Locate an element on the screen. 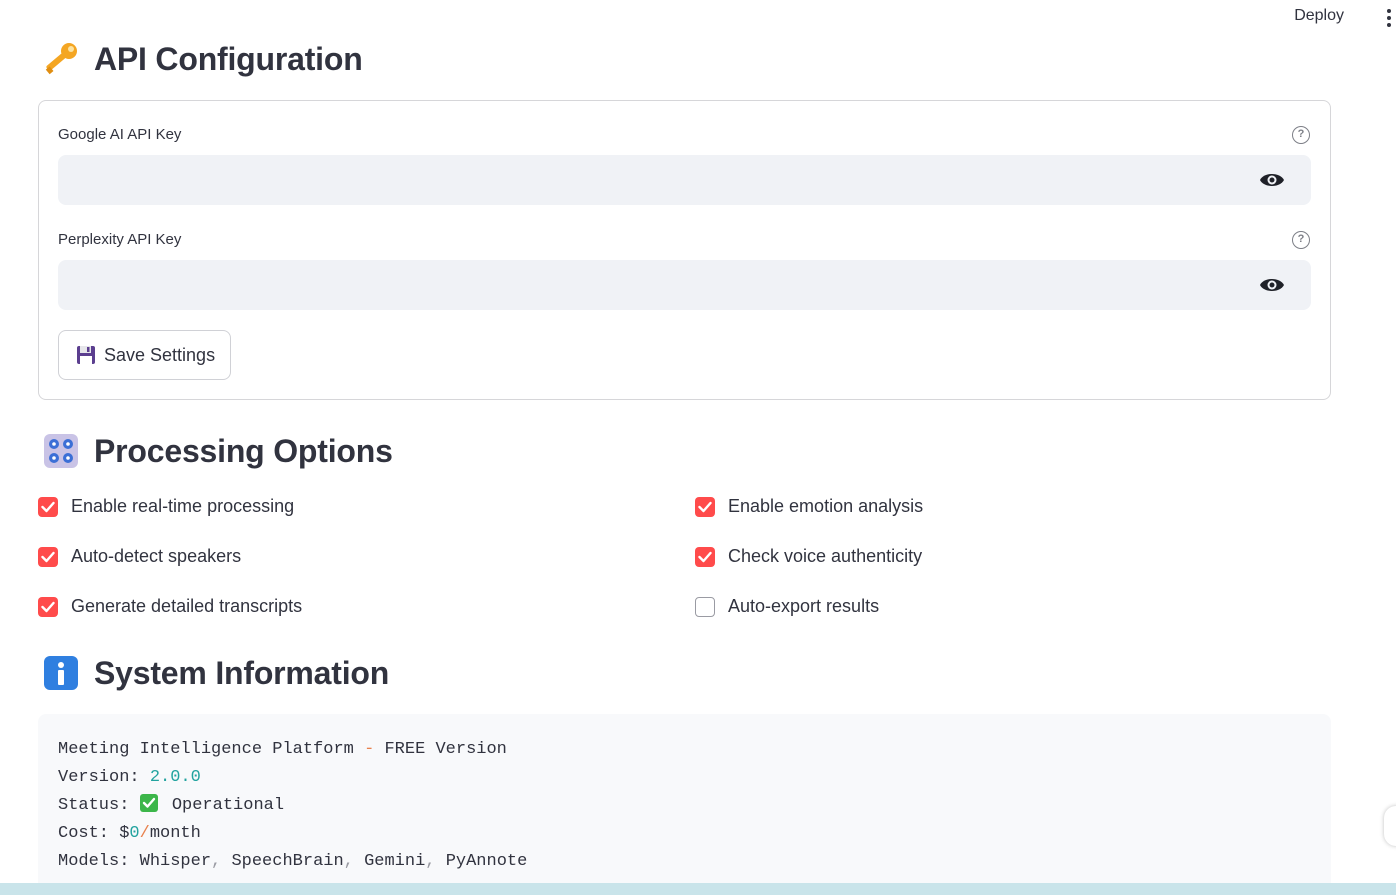  checkbox-label: Enable real-time processing is located at coordinates (183, 506).